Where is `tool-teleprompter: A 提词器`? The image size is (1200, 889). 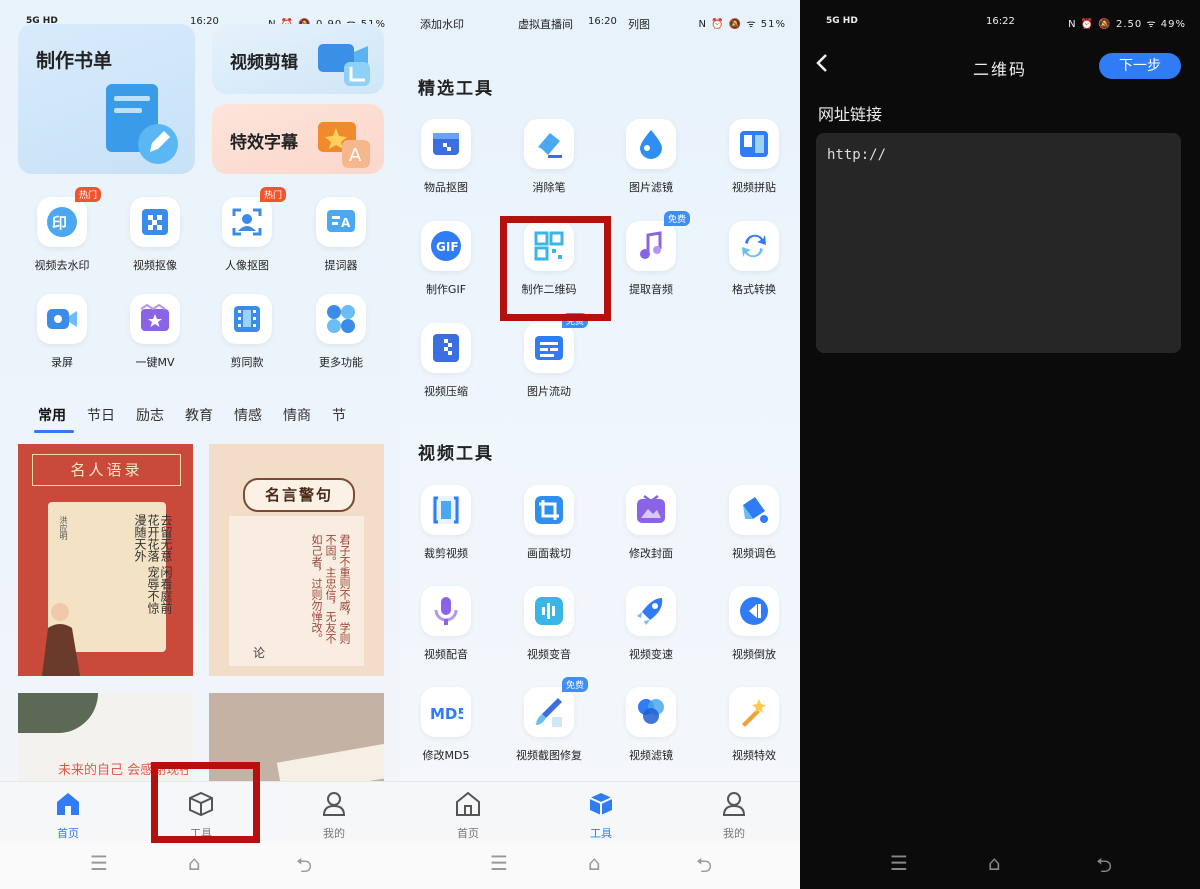
tool-teleprompter: A 提词器 is located at coordinates (341, 235).